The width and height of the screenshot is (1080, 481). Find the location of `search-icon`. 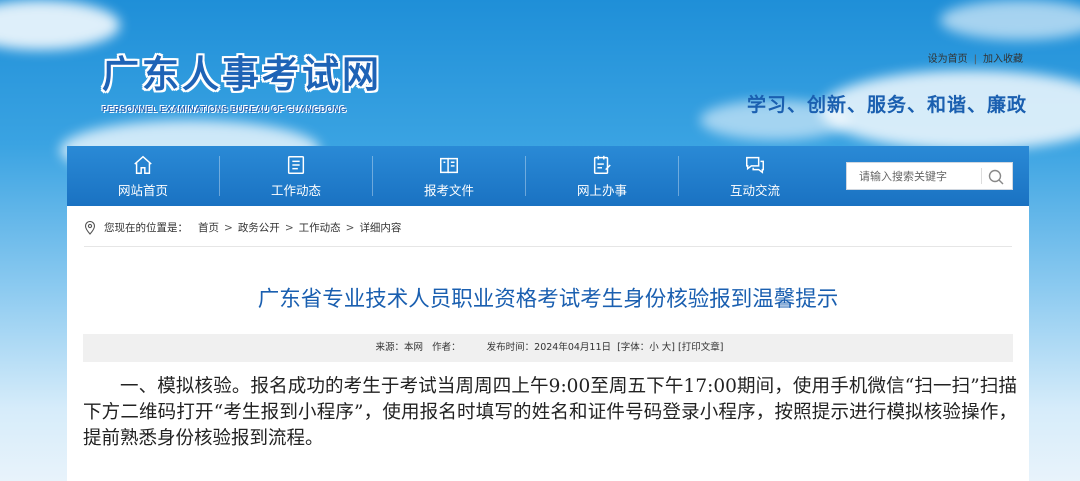

search-icon is located at coordinates (996, 177).